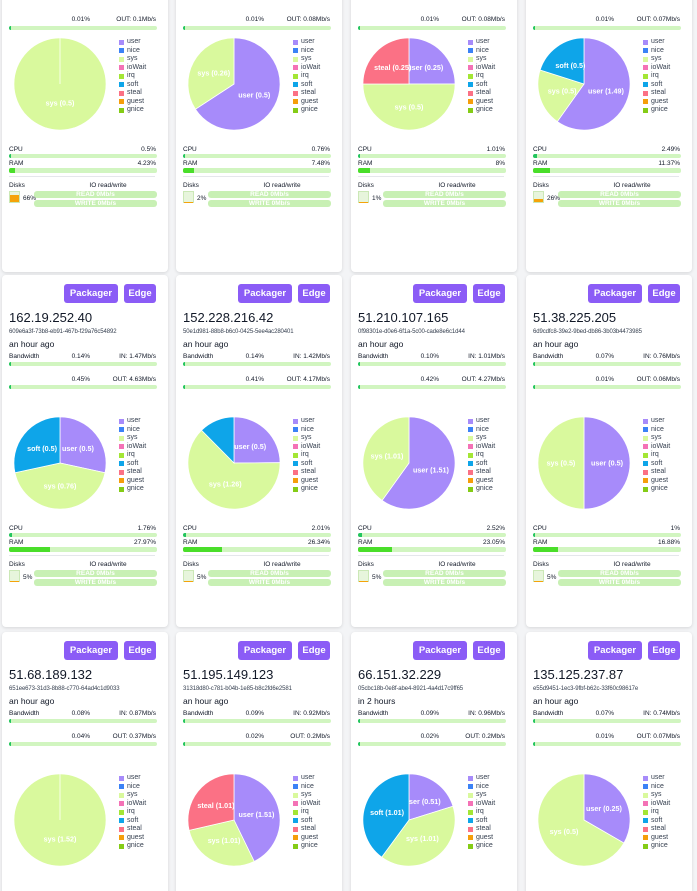 This screenshot has height=891, width=697. I want to click on last-seen: an hour ago, so click(206, 701).